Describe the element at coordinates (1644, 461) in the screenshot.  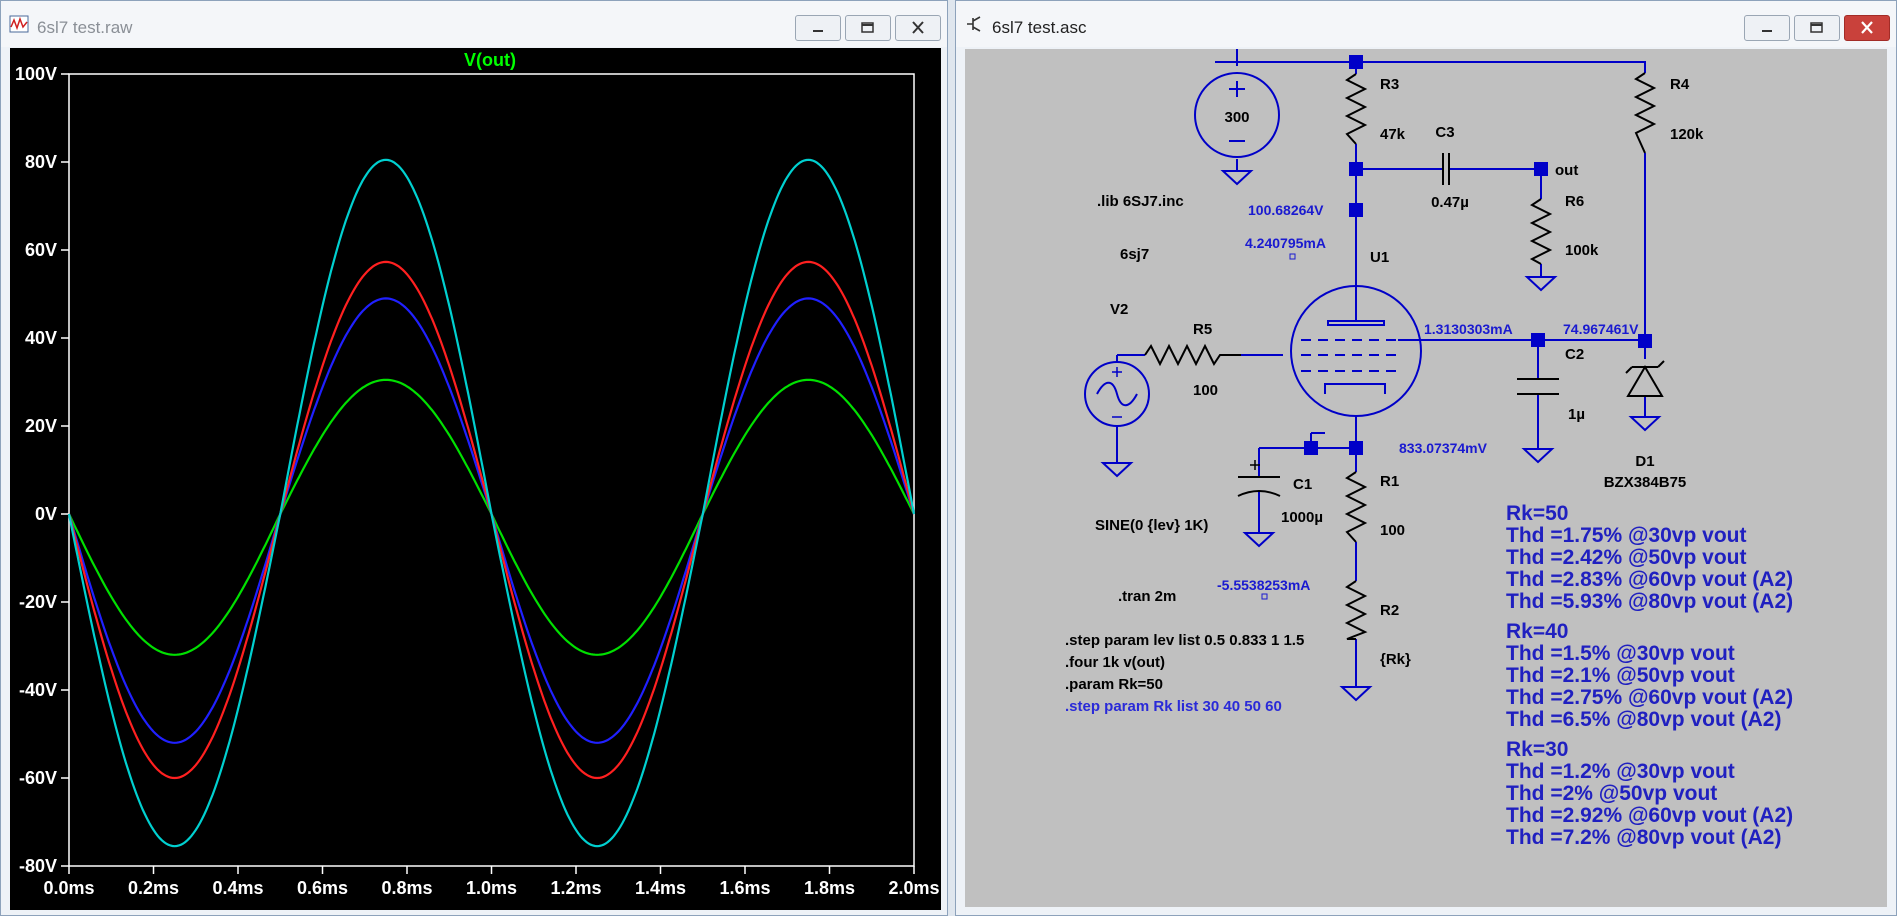
I see `d1-name: D1` at that location.